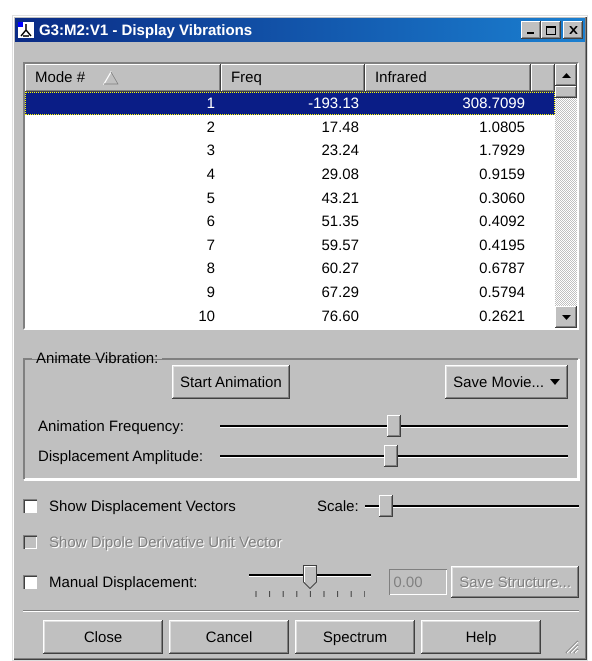 Image resolution: width=592 pixels, height=661 pixels. What do you see at coordinates (211, 174) in the screenshot?
I see `table-cell-text: 4` at bounding box center [211, 174].